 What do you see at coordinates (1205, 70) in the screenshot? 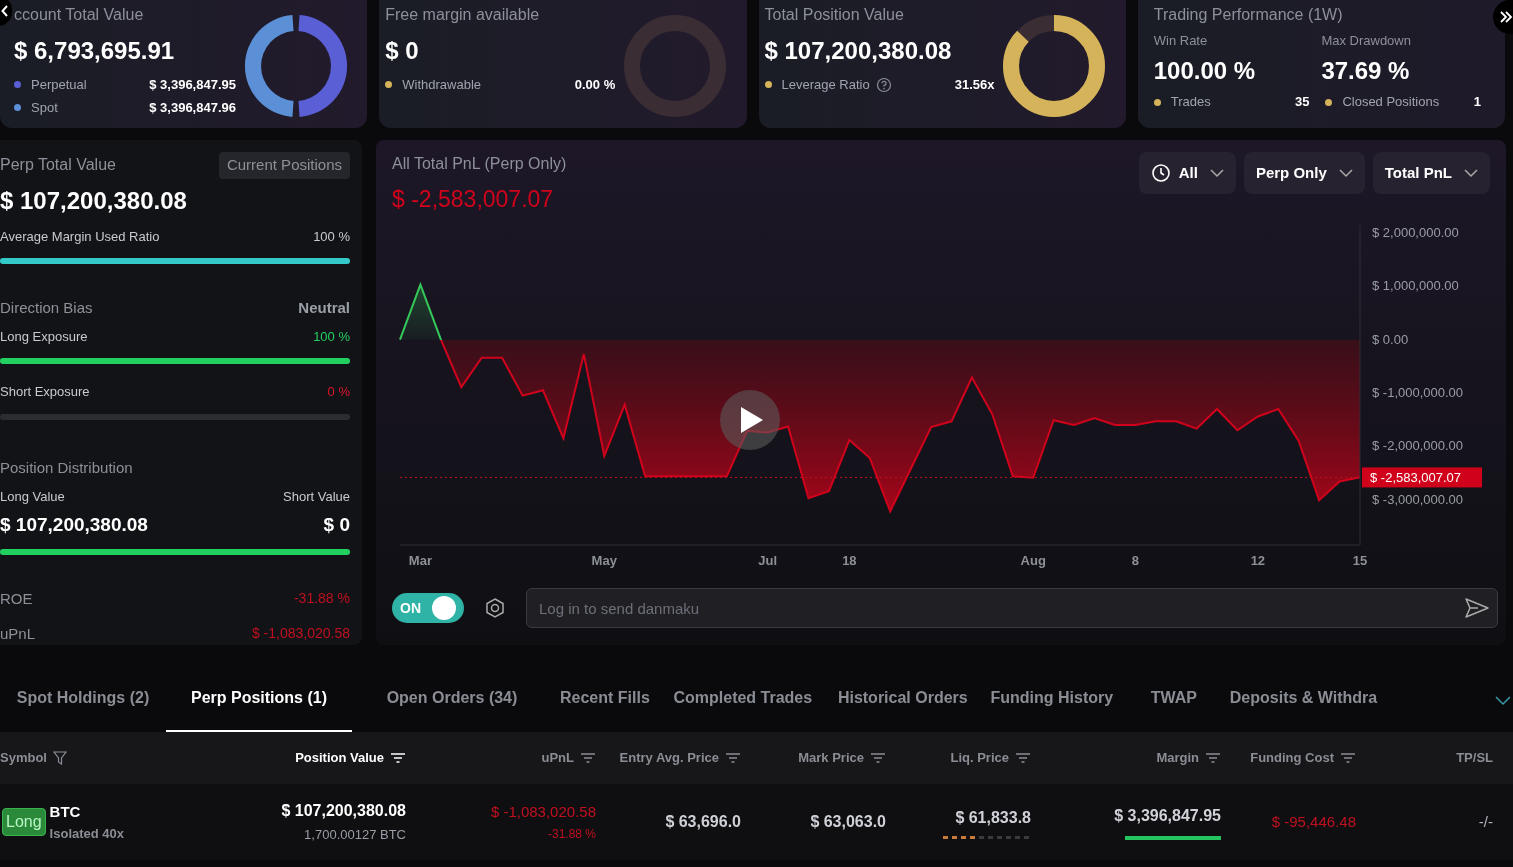
I see `metric-value: 100.00 %` at bounding box center [1205, 70].